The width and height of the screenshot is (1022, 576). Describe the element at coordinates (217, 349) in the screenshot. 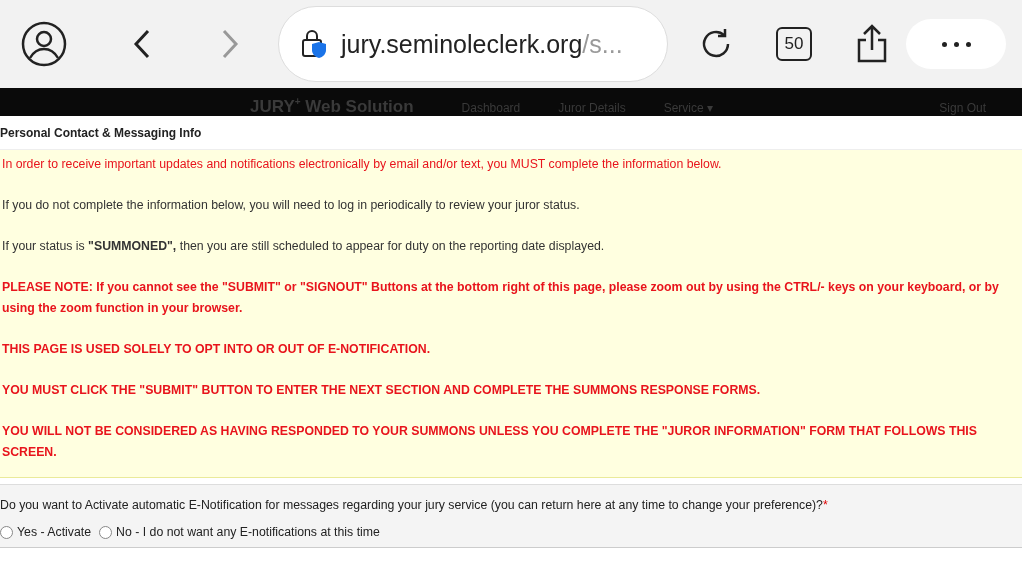

I see `notice-text: THIS PAGE IS USED SOLELY TO OPT INTO OR OUT OF E-NOTIFICATION.` at that location.